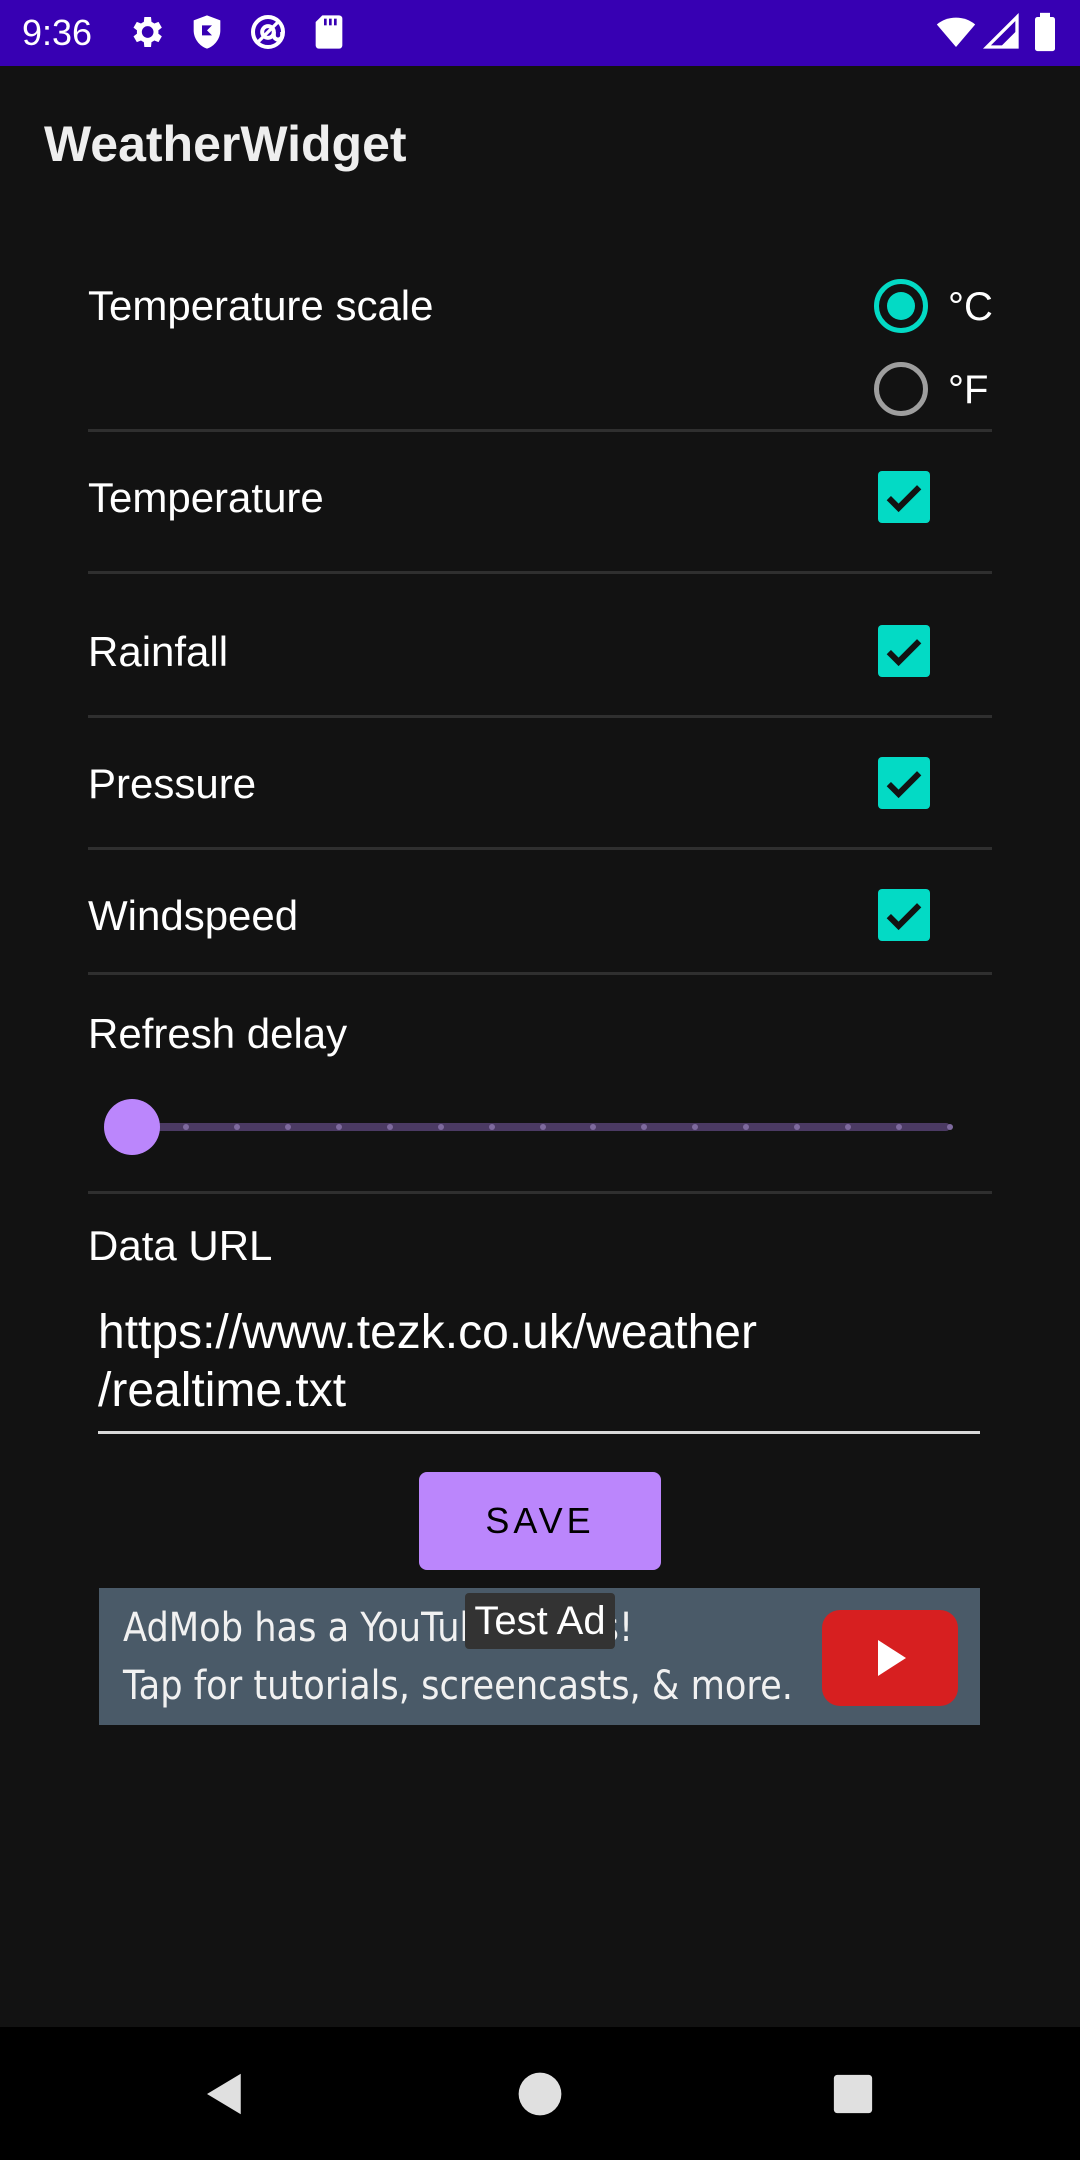 This screenshot has width=1080, height=2160. I want to click on navigation-bar, so click(540, 2093).